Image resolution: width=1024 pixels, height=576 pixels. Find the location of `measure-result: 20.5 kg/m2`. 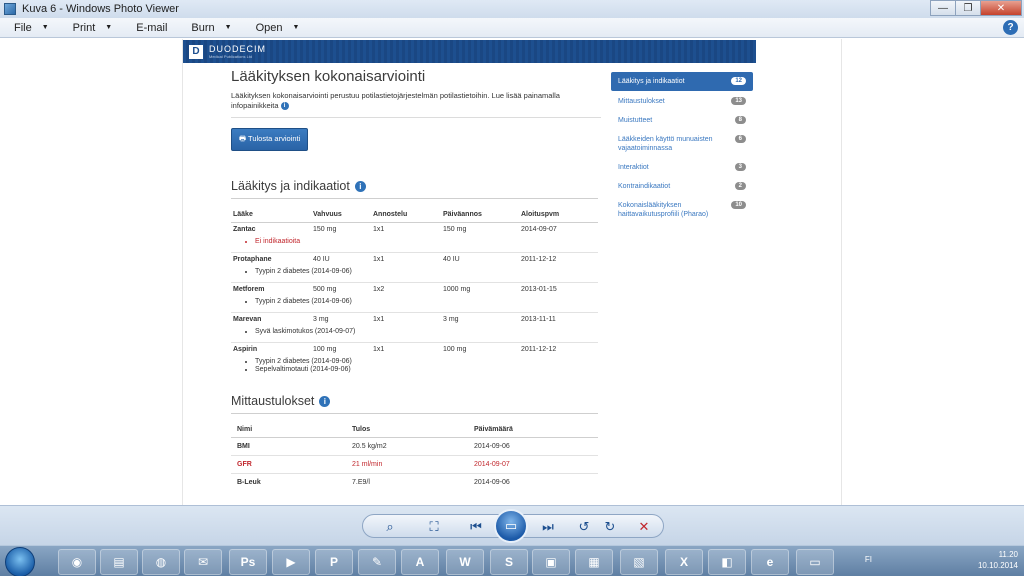

measure-result: 20.5 kg/m2 is located at coordinates (407, 446).